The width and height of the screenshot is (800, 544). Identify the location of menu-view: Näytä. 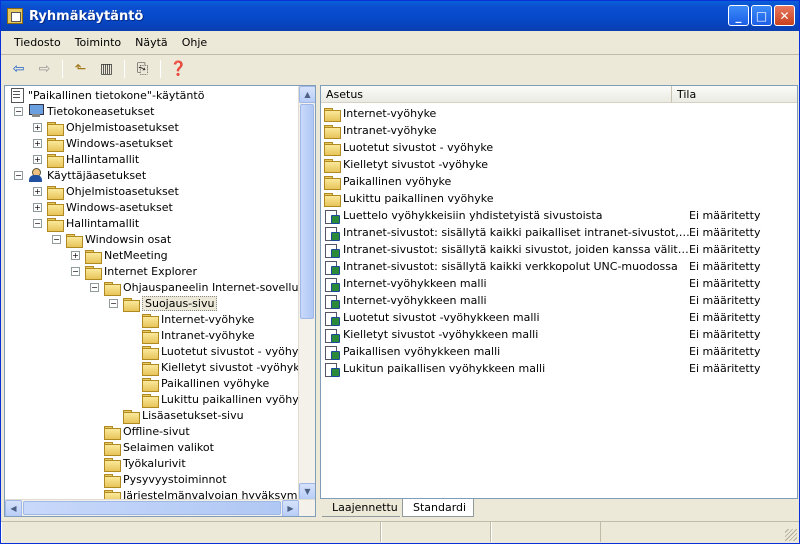
(151, 42).